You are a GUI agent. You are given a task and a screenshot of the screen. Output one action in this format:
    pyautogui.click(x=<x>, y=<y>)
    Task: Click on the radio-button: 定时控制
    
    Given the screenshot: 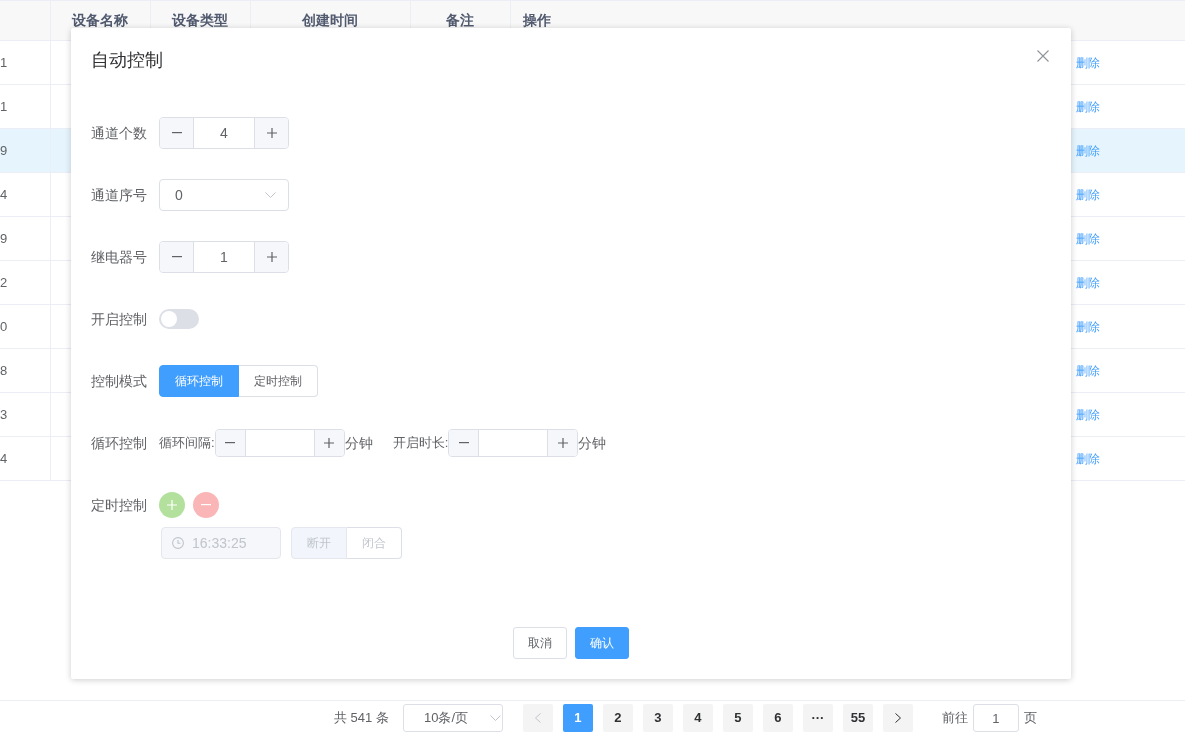 What is the action you would take?
    pyautogui.click(x=278, y=381)
    